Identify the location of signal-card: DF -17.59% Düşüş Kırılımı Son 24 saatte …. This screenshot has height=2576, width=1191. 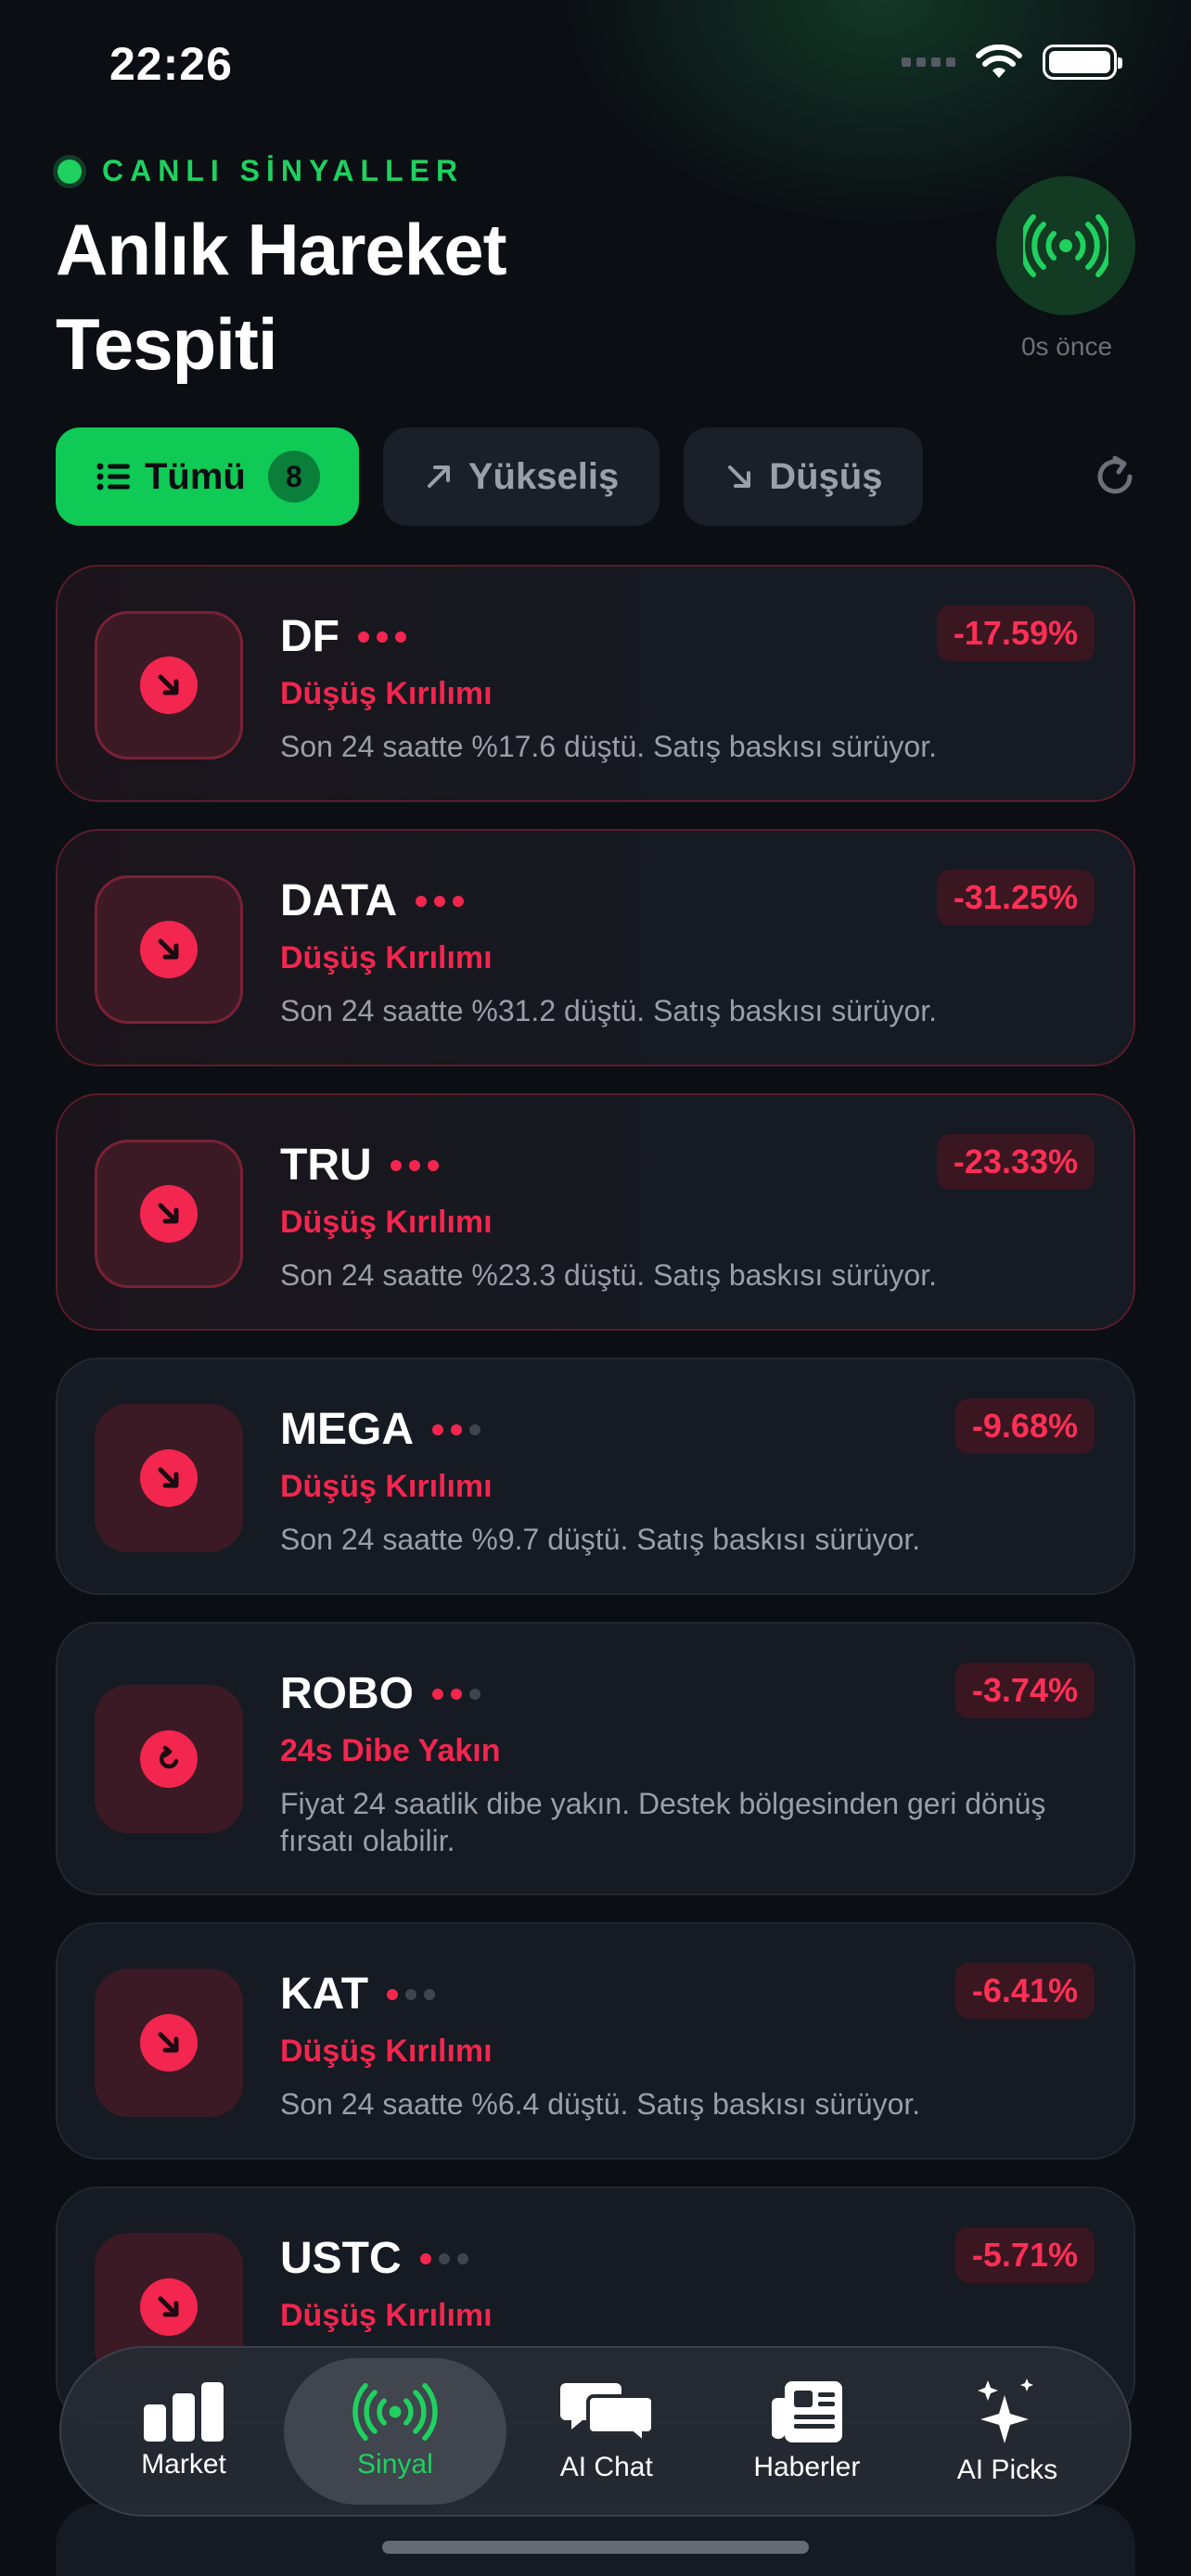
(595, 683).